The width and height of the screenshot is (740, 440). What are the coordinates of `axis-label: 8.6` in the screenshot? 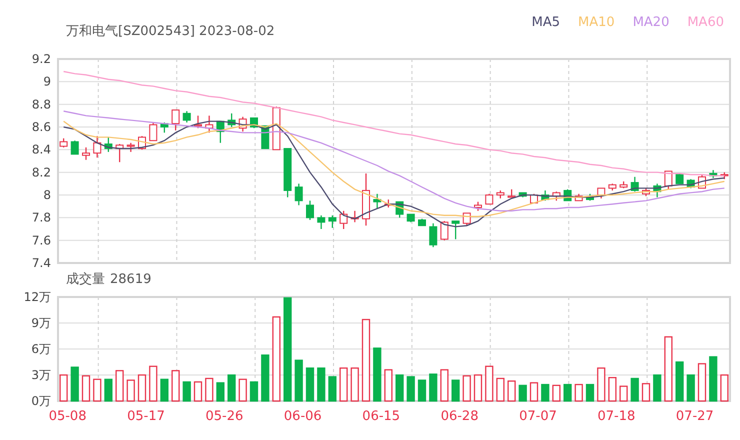 It's located at (41, 127).